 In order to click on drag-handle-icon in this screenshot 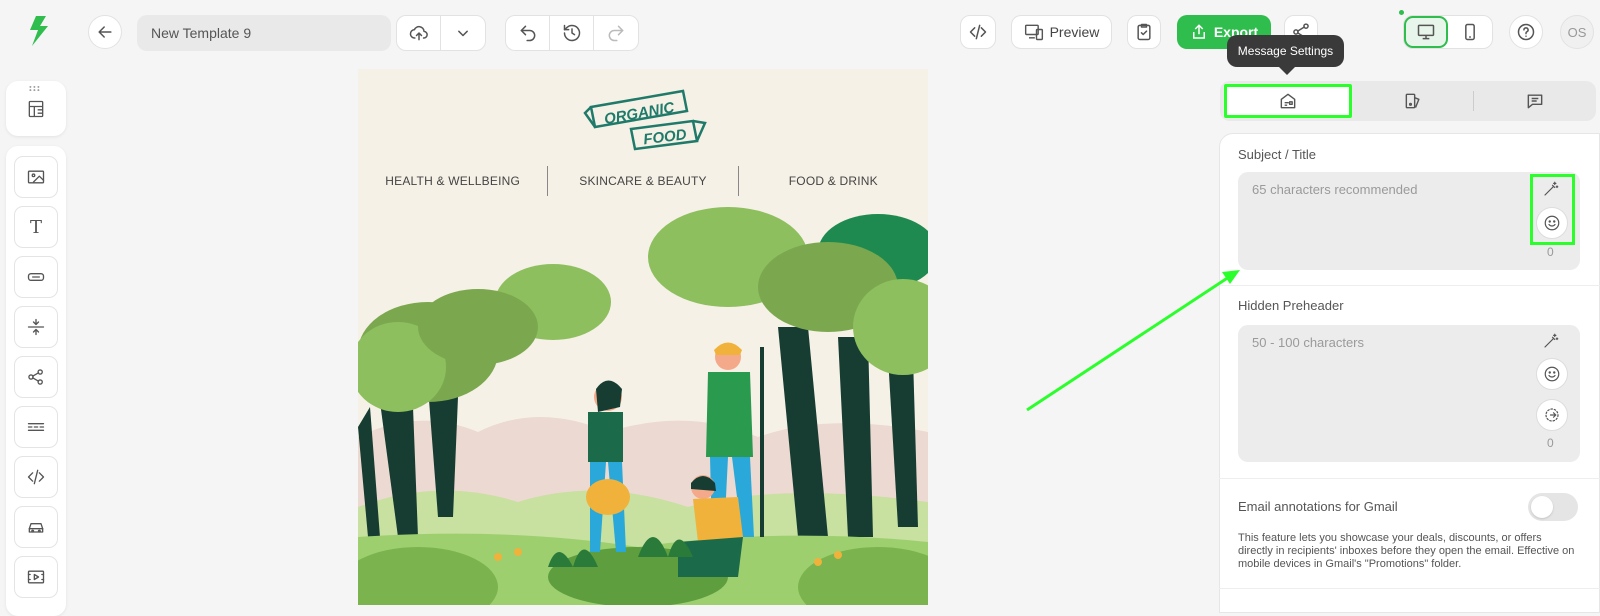, I will do `click(36, 88)`.